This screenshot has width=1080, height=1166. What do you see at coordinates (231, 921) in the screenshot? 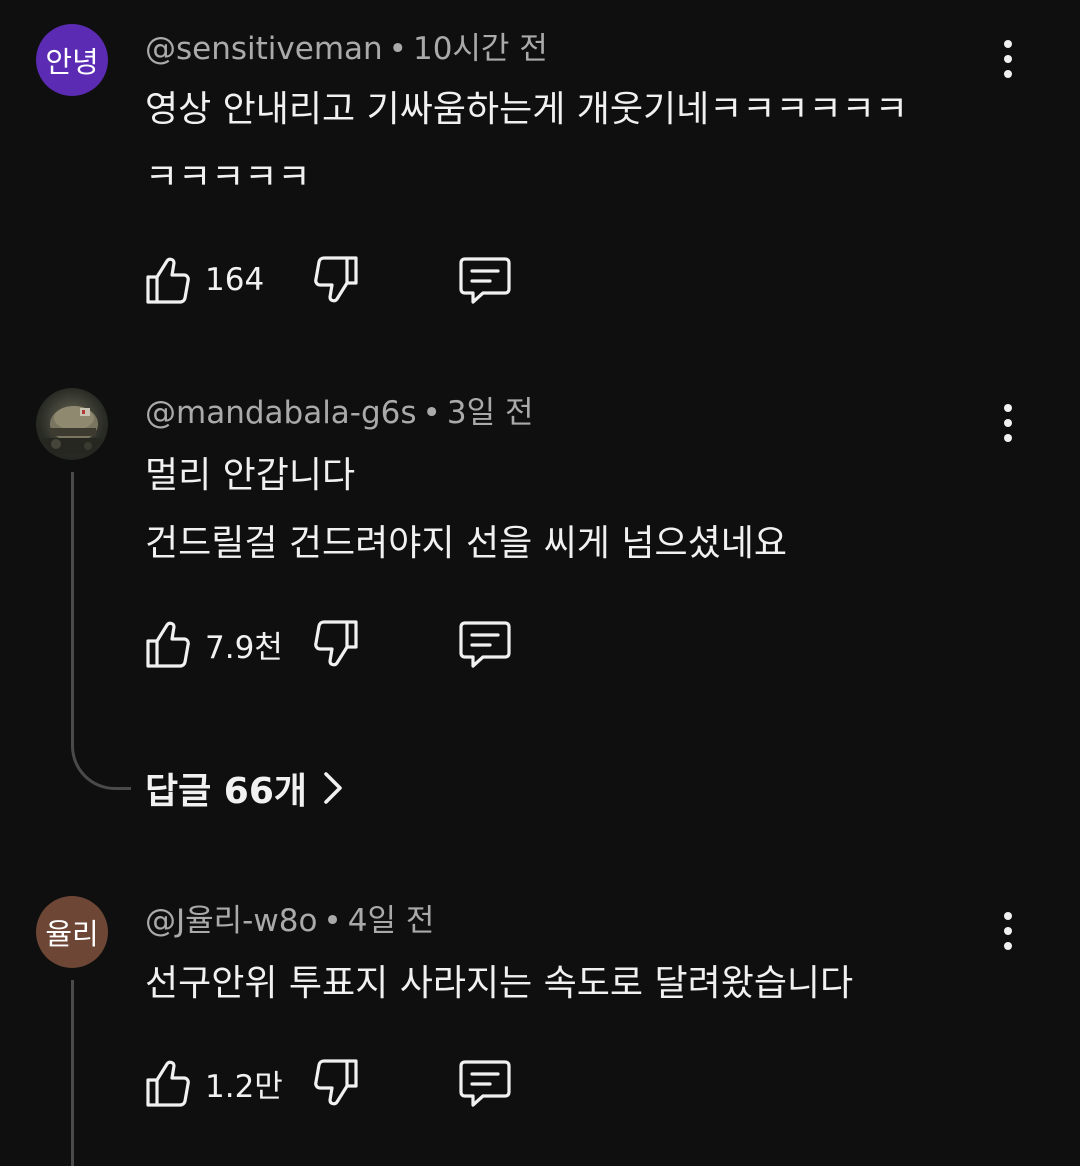
I see `author-name: @J율리-w8o` at bounding box center [231, 921].